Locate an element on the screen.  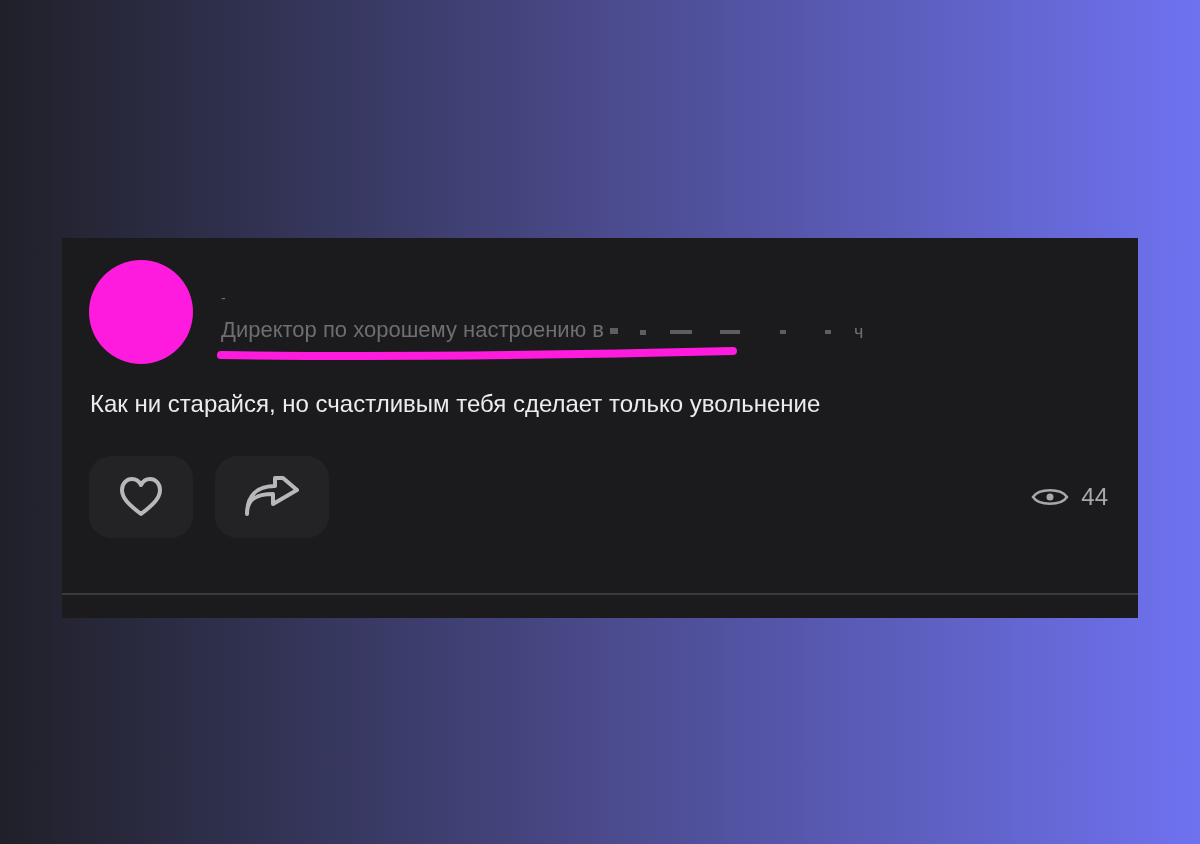
author-subtitle-end: ч is located at coordinates (858, 332).